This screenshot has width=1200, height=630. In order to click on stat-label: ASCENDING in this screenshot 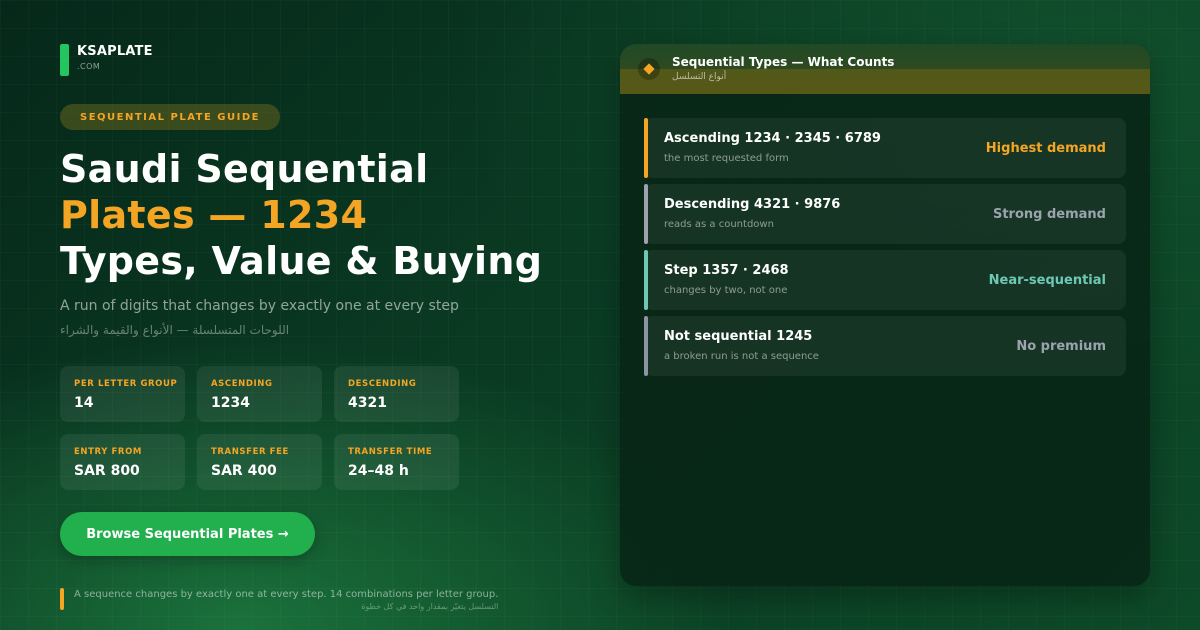, I will do `click(242, 384)`.